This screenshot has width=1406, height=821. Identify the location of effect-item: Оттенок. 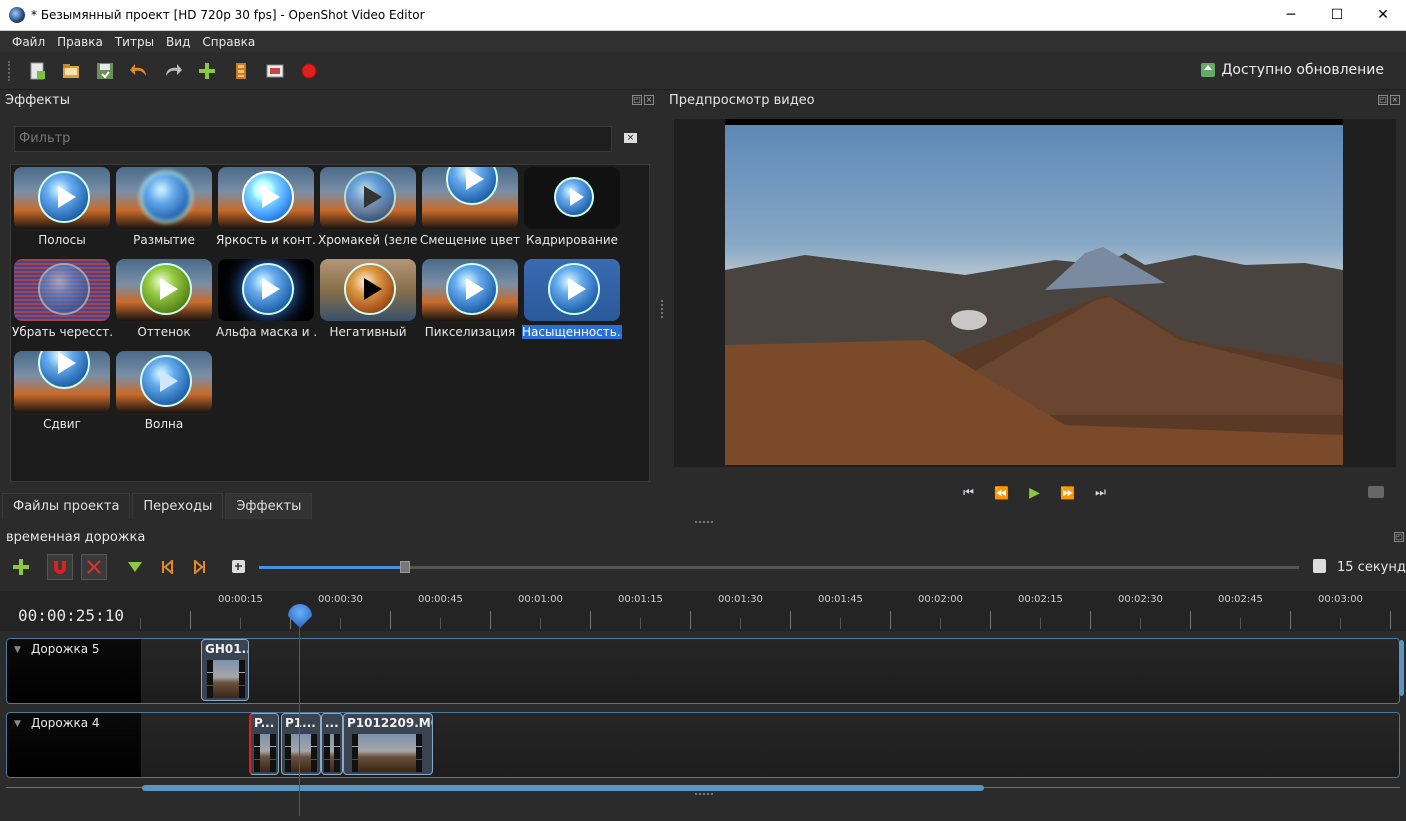
(164, 301).